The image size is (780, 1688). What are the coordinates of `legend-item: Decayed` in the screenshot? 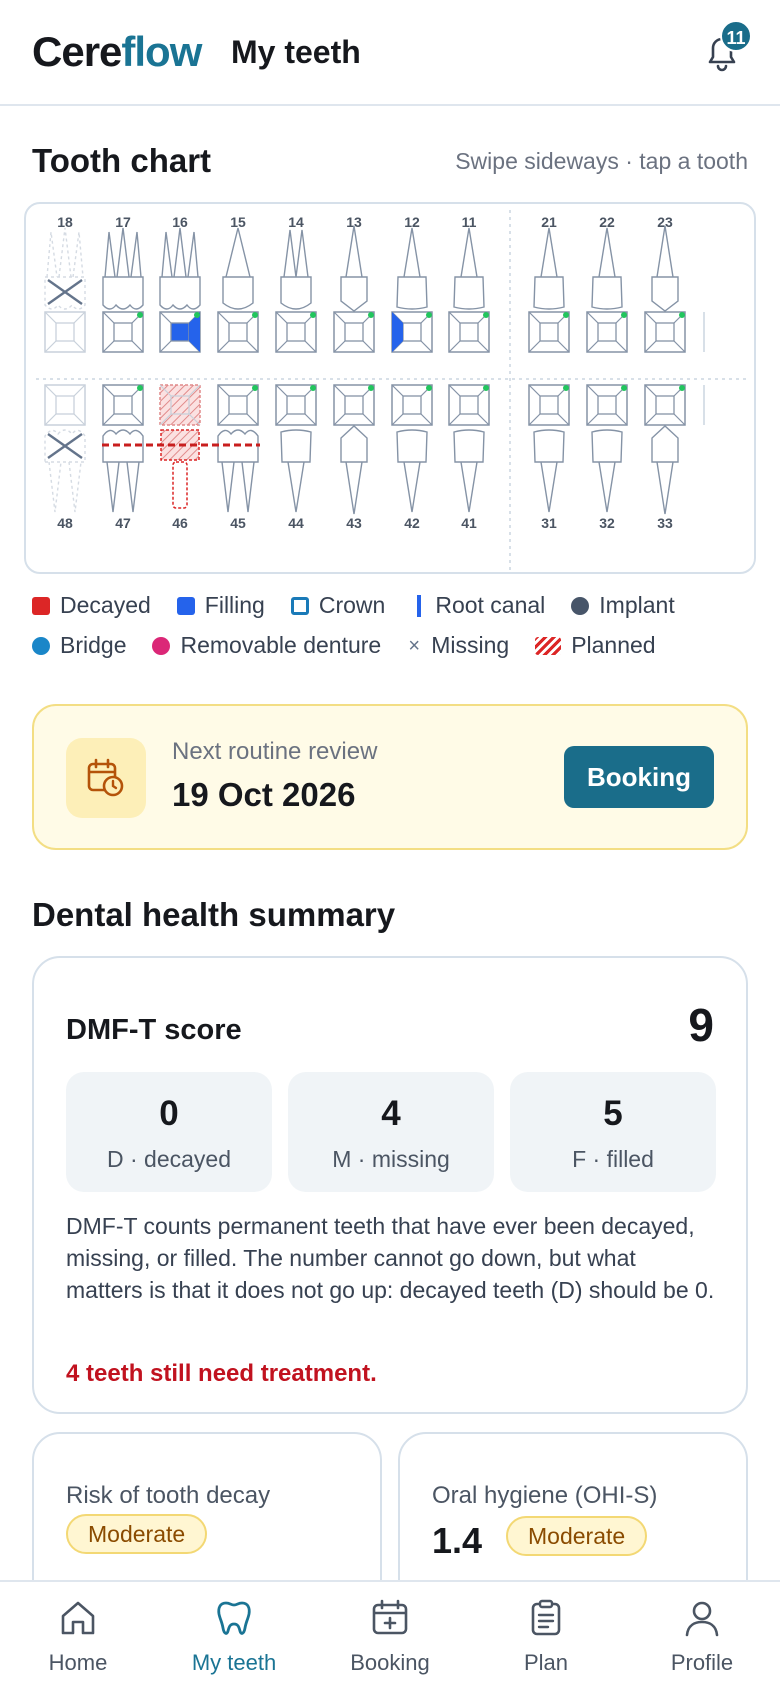 It's located at (91, 605).